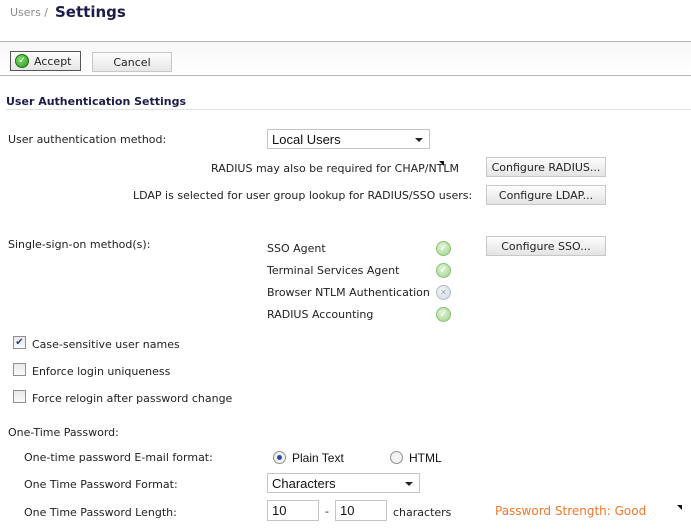 The height and width of the screenshot is (531, 691). What do you see at coordinates (443, 292) in the screenshot?
I see `status-disabled-icon: ✕` at bounding box center [443, 292].